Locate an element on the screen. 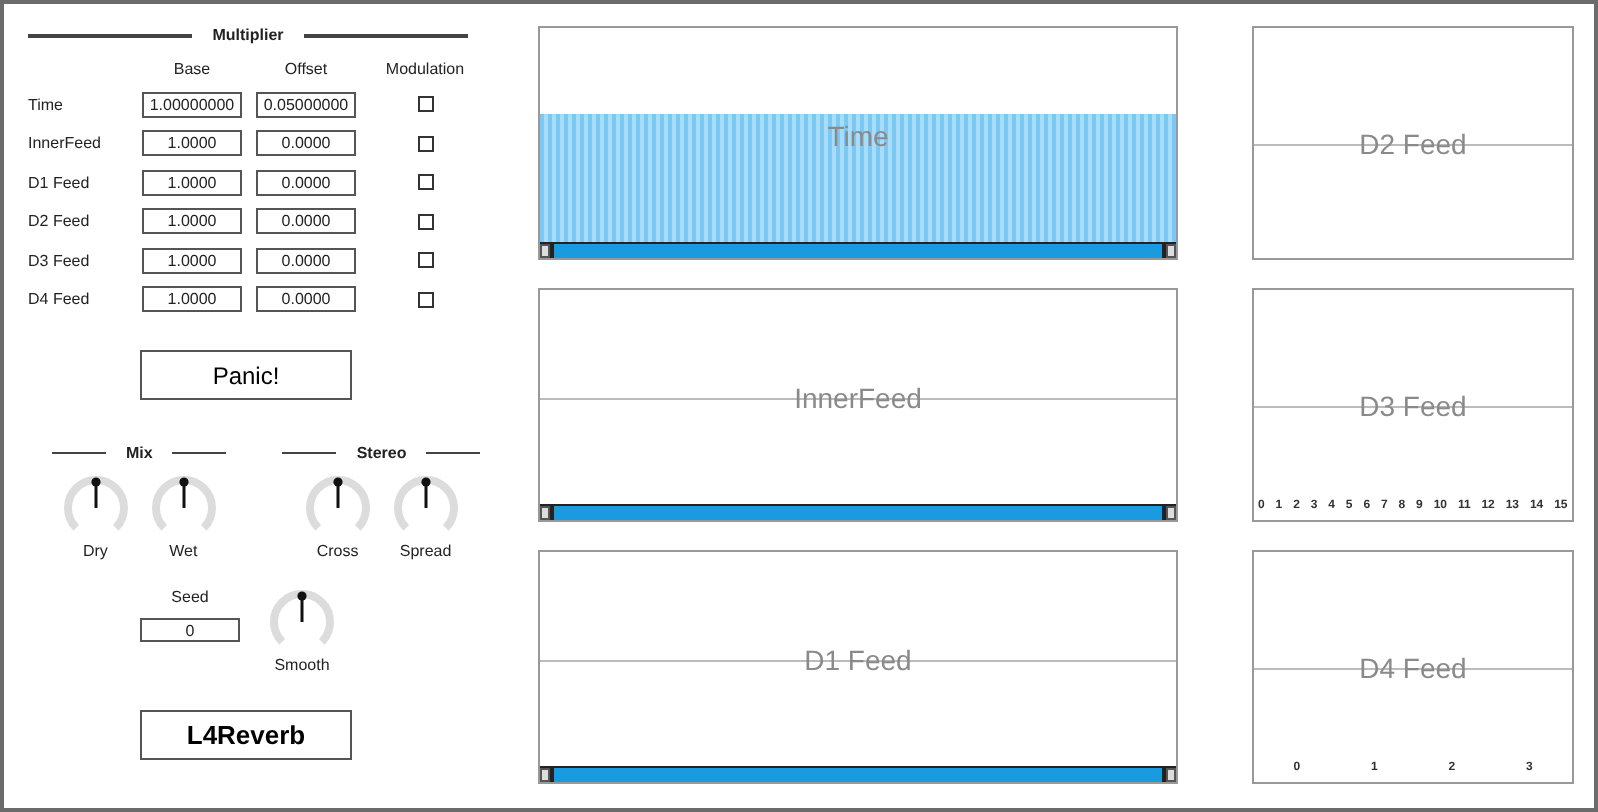 This screenshot has width=1598, height=812. section-title: Mix is located at coordinates (139, 453).